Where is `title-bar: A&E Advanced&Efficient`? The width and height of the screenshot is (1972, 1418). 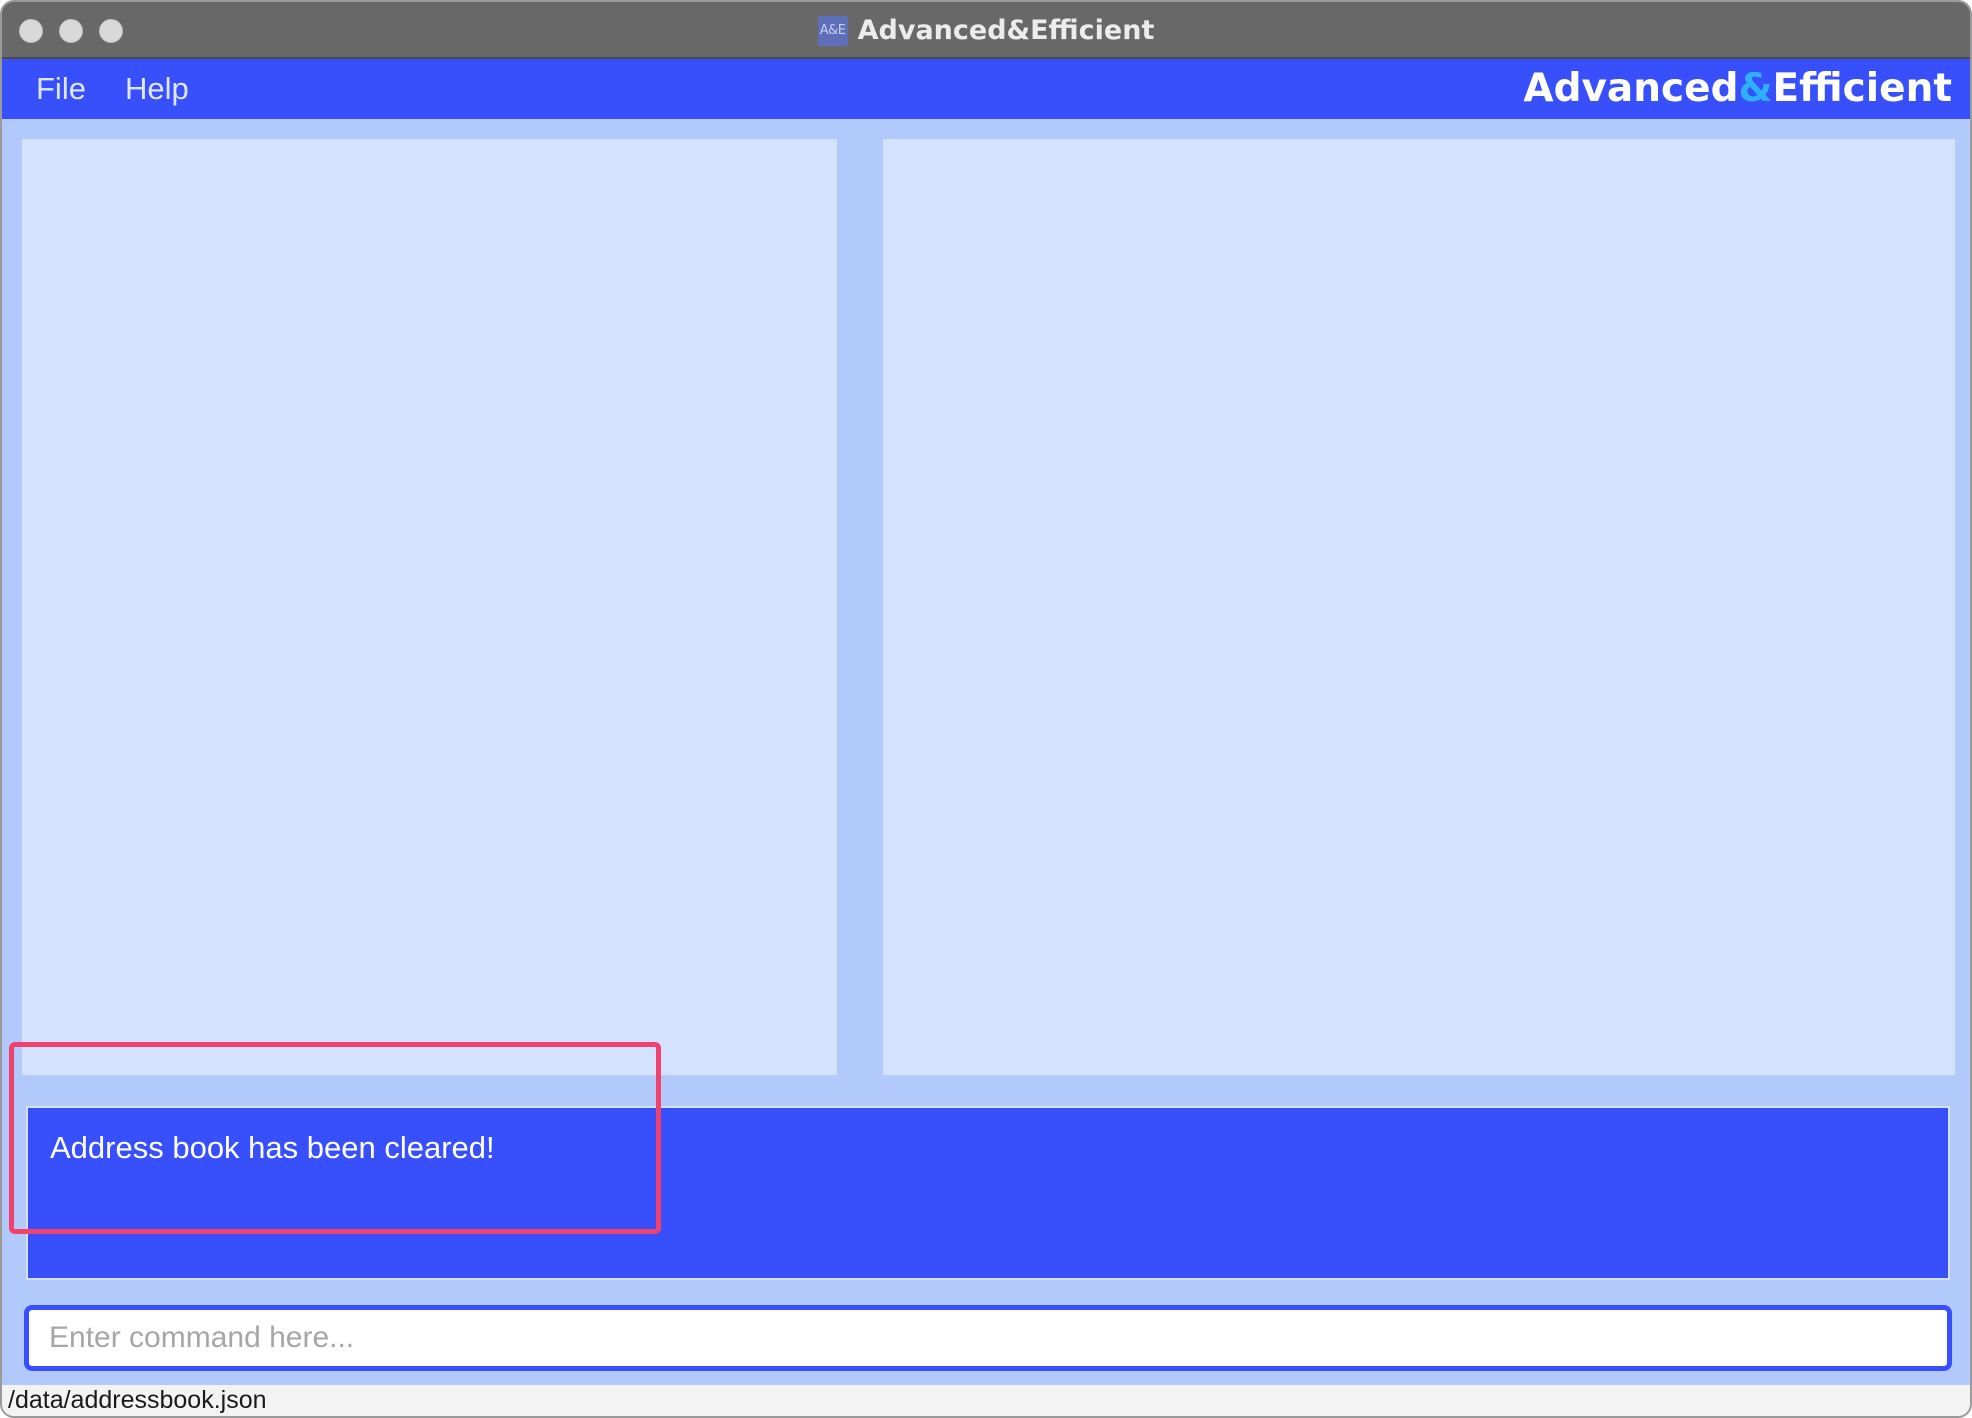 title-bar: A&E Advanced&Efficient is located at coordinates (986, 30).